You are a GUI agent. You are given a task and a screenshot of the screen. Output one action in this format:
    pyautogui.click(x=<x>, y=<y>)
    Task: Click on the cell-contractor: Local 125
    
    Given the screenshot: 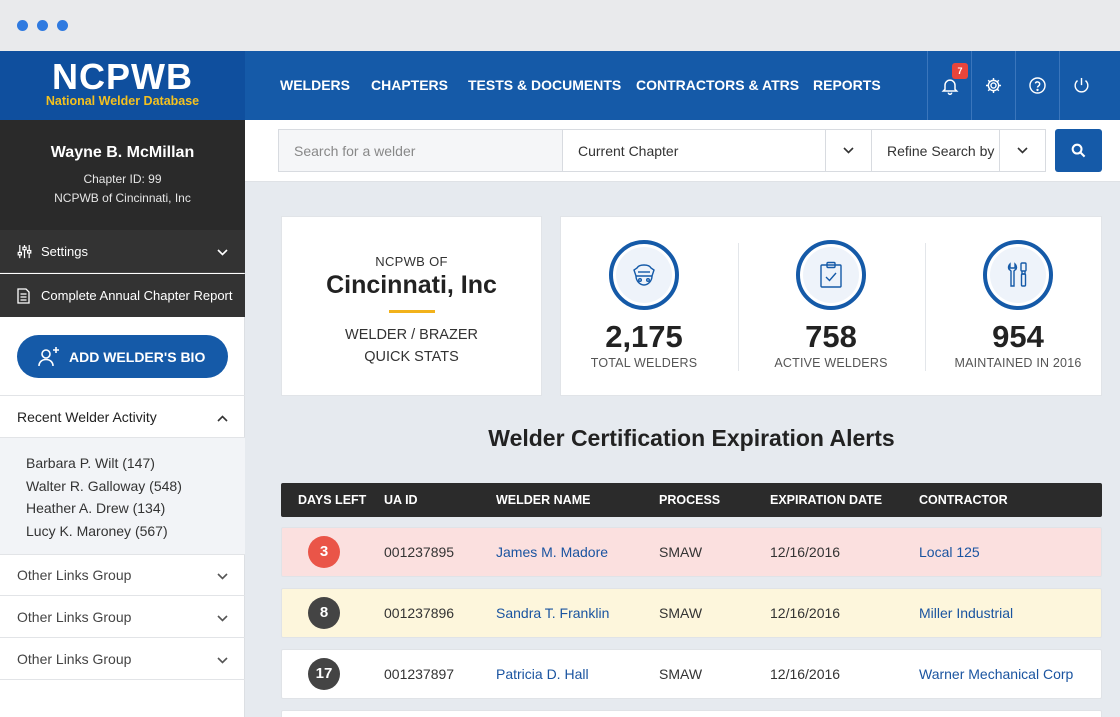 What is the action you would take?
    pyautogui.click(x=949, y=552)
    